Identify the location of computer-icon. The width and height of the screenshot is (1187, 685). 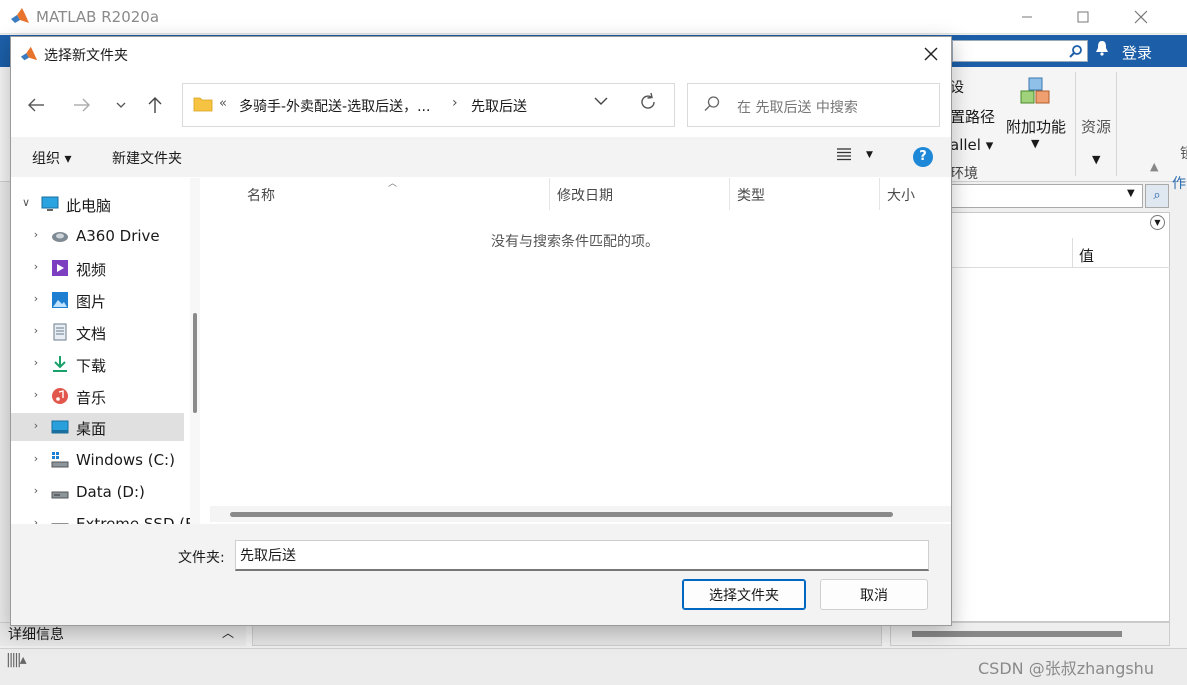
(50, 203).